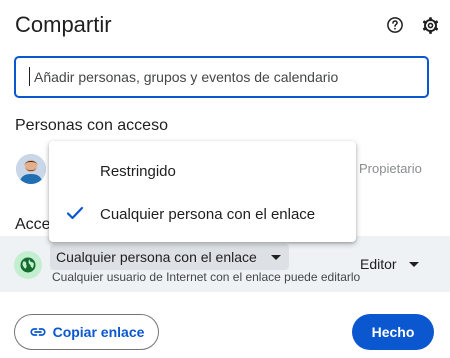  I want to click on help-circle-icon, so click(395, 25).